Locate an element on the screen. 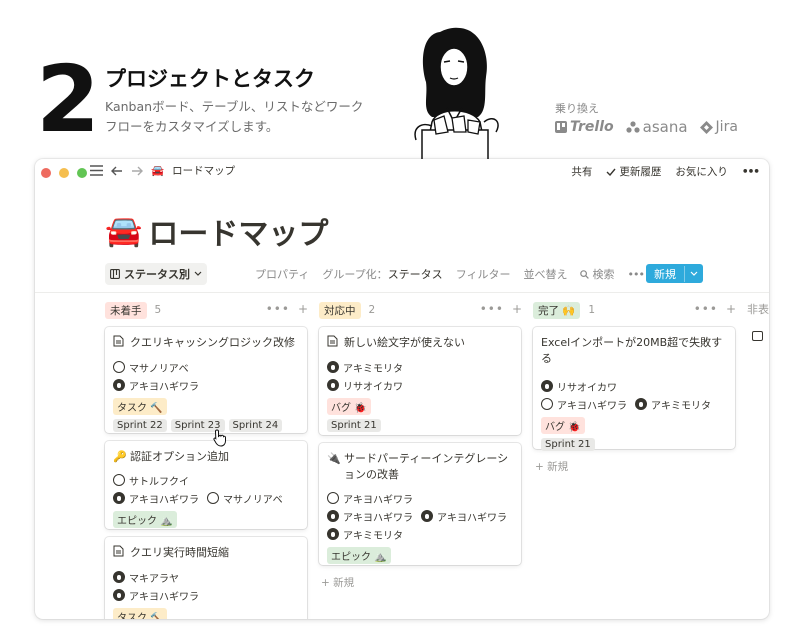 Image resolution: width=800 pixels, height=643 pixels. menu-icon is located at coordinates (96, 170).